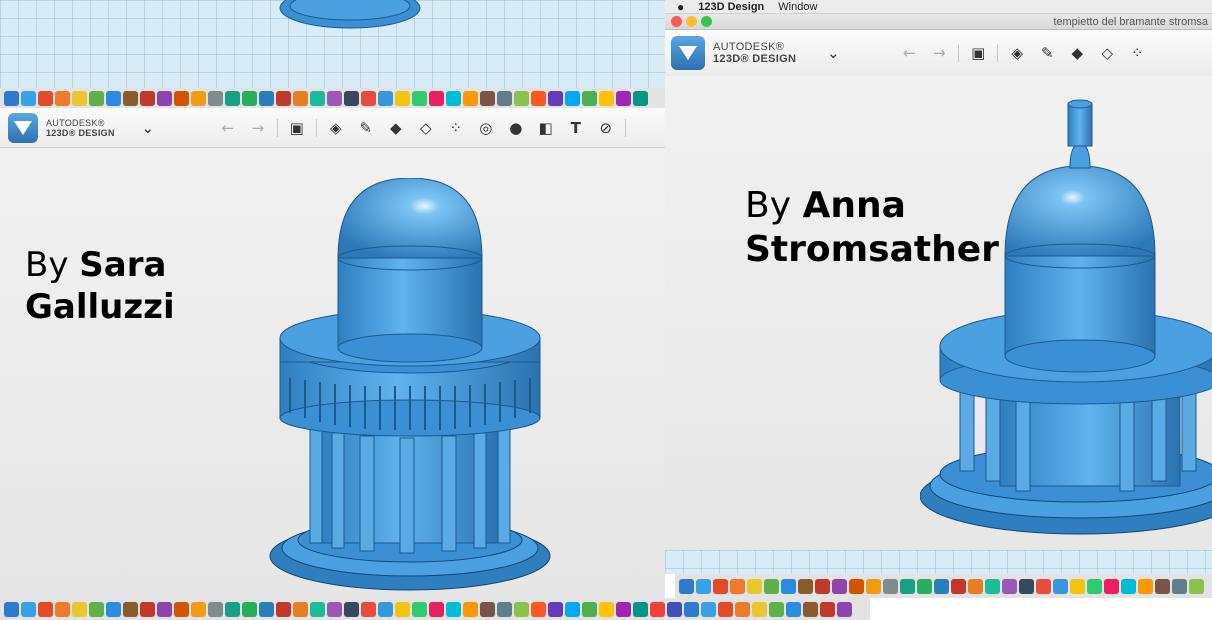 The height and width of the screenshot is (620, 1212). I want to click on minimize-icon, so click(691, 21).